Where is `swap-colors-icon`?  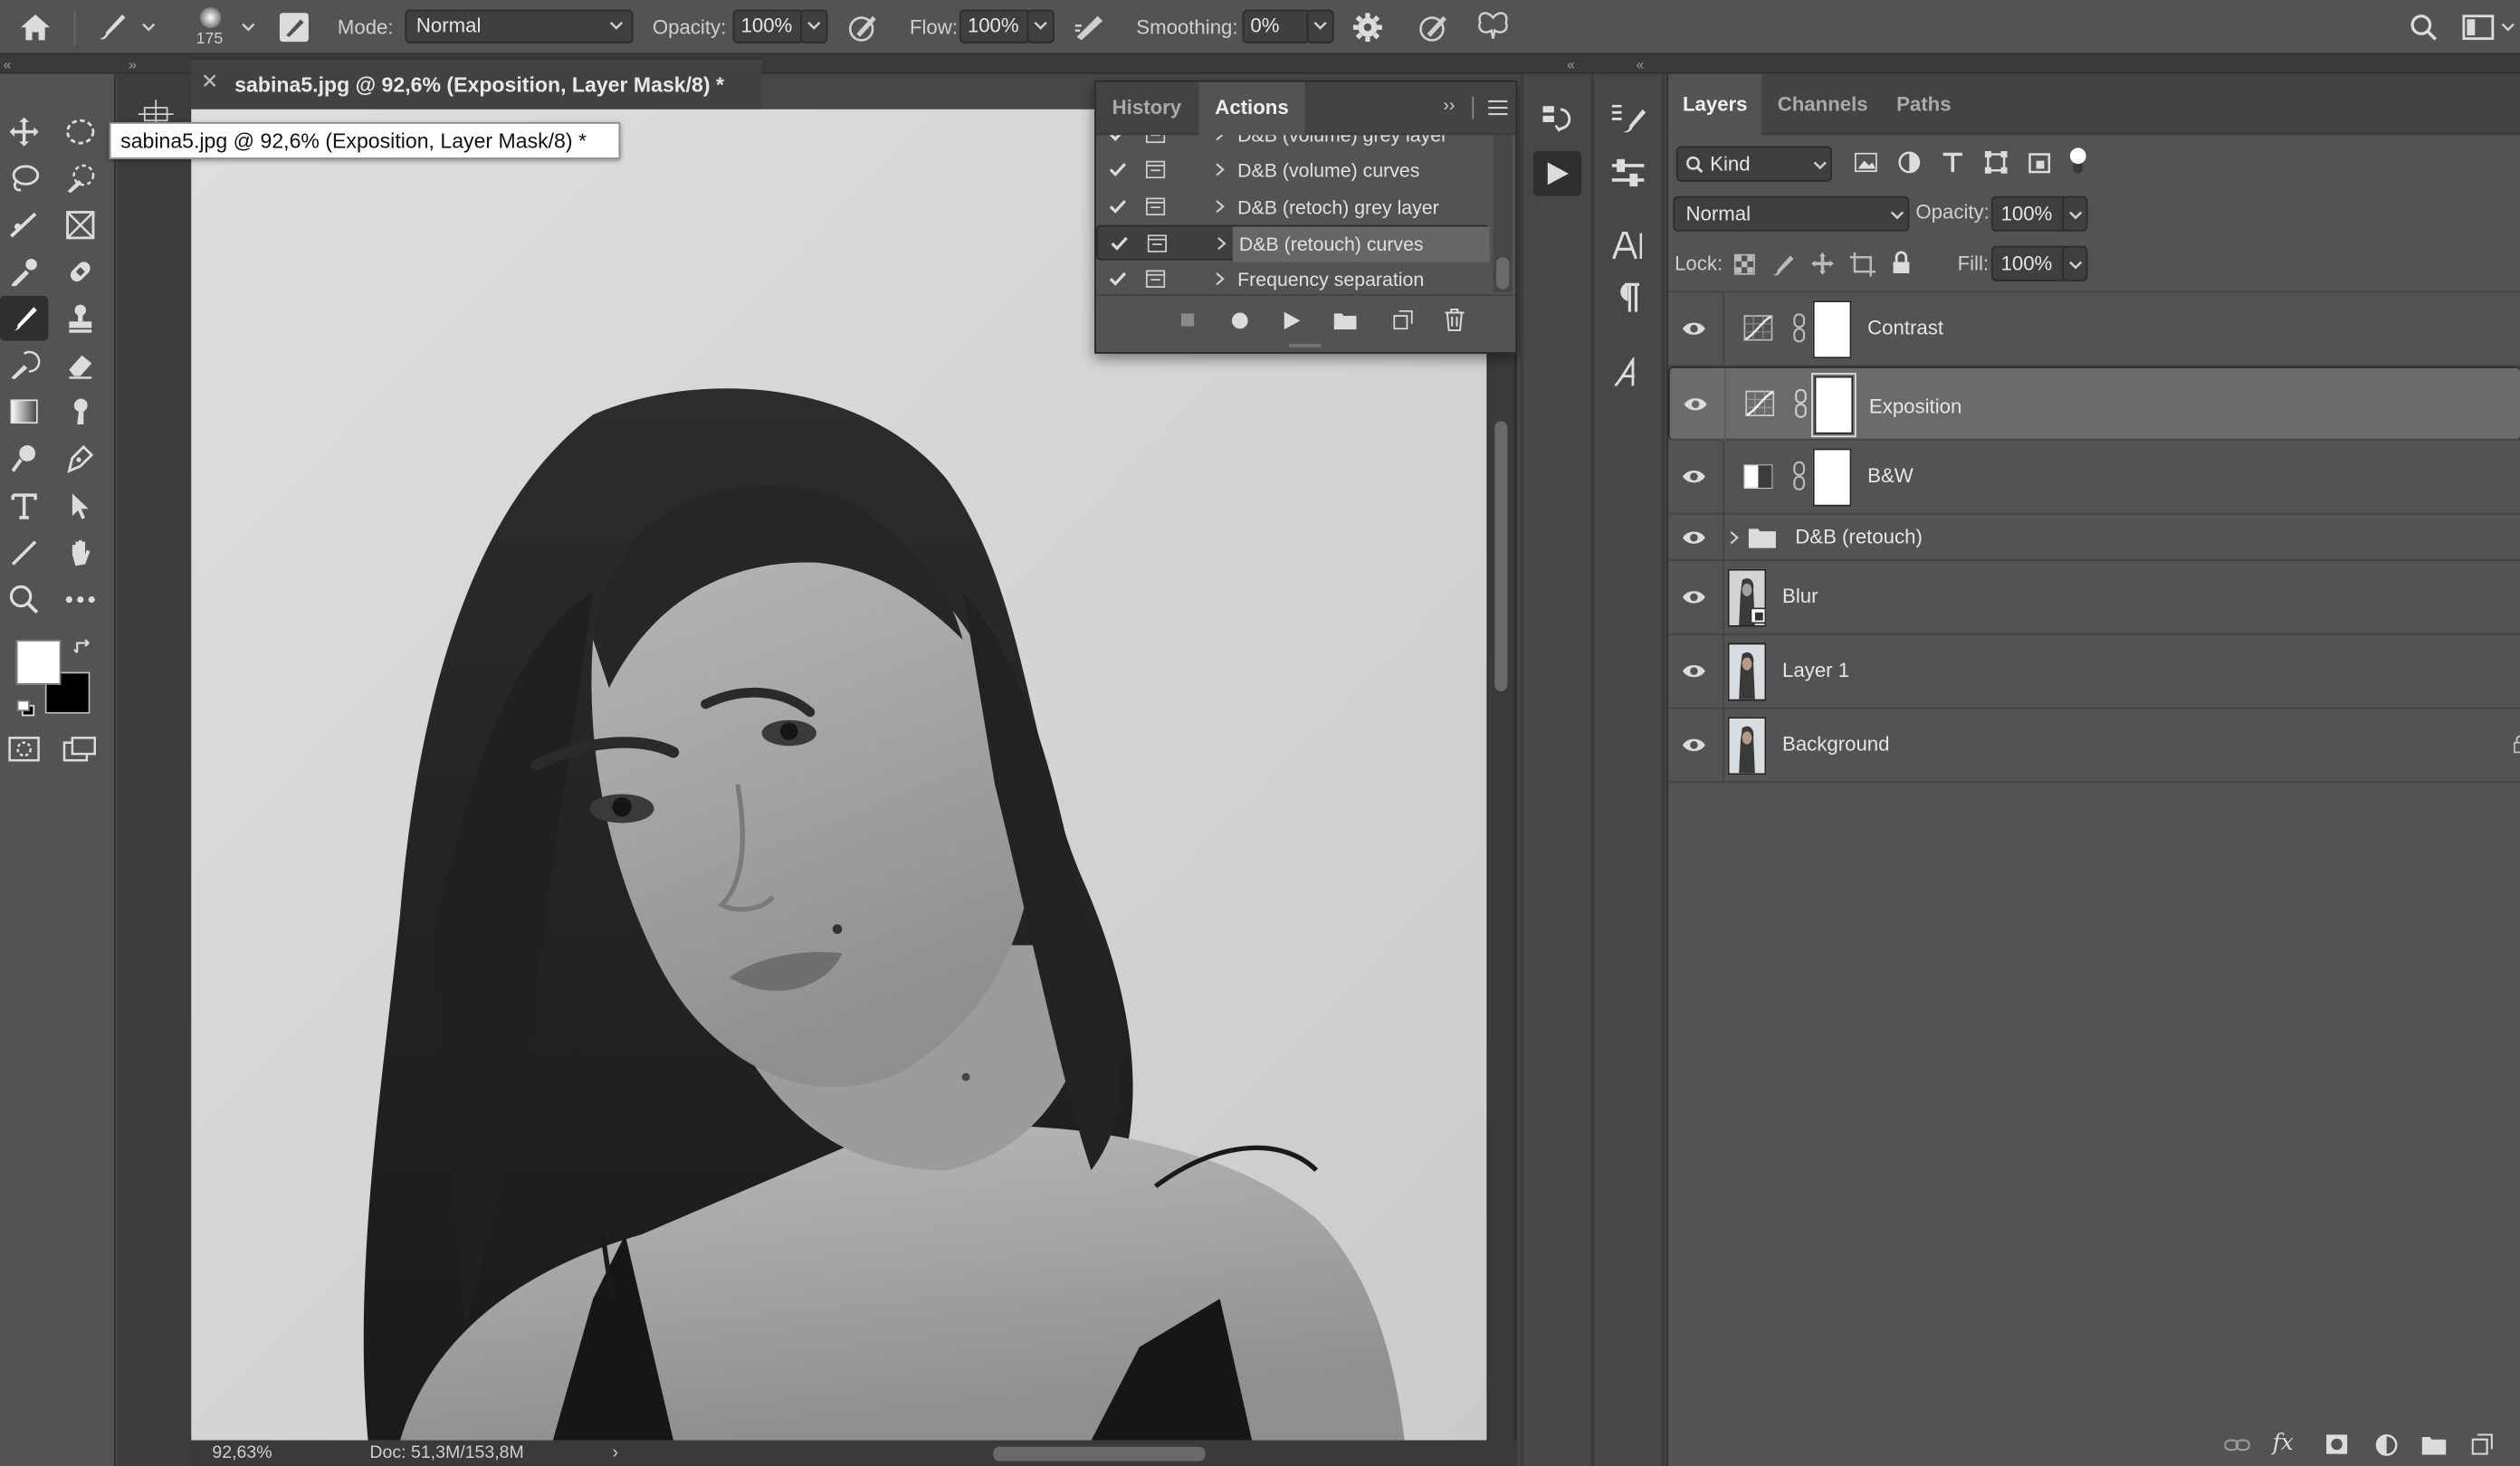
swap-colors-icon is located at coordinates (83, 647).